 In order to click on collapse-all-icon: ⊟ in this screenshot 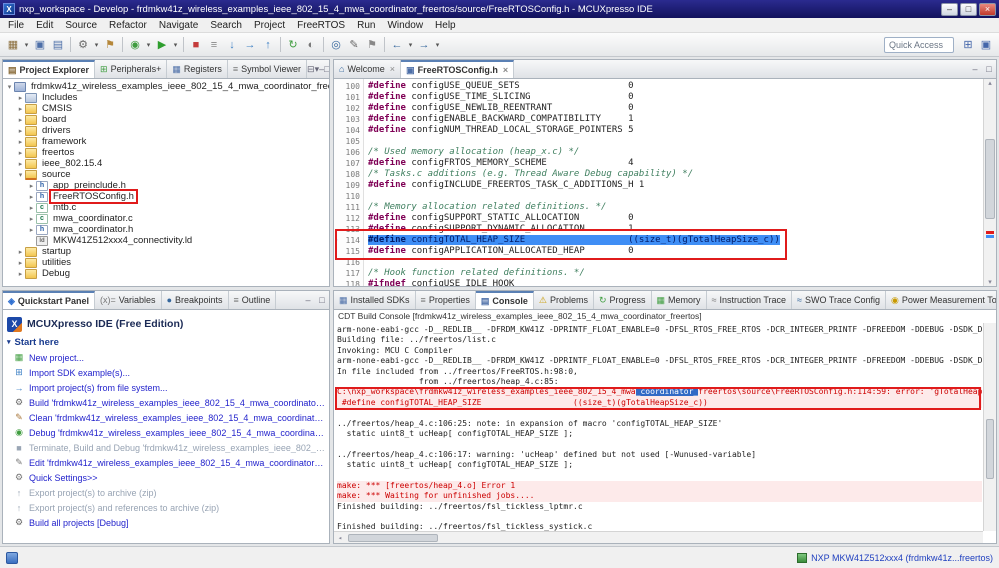, I will do `click(311, 69)`.